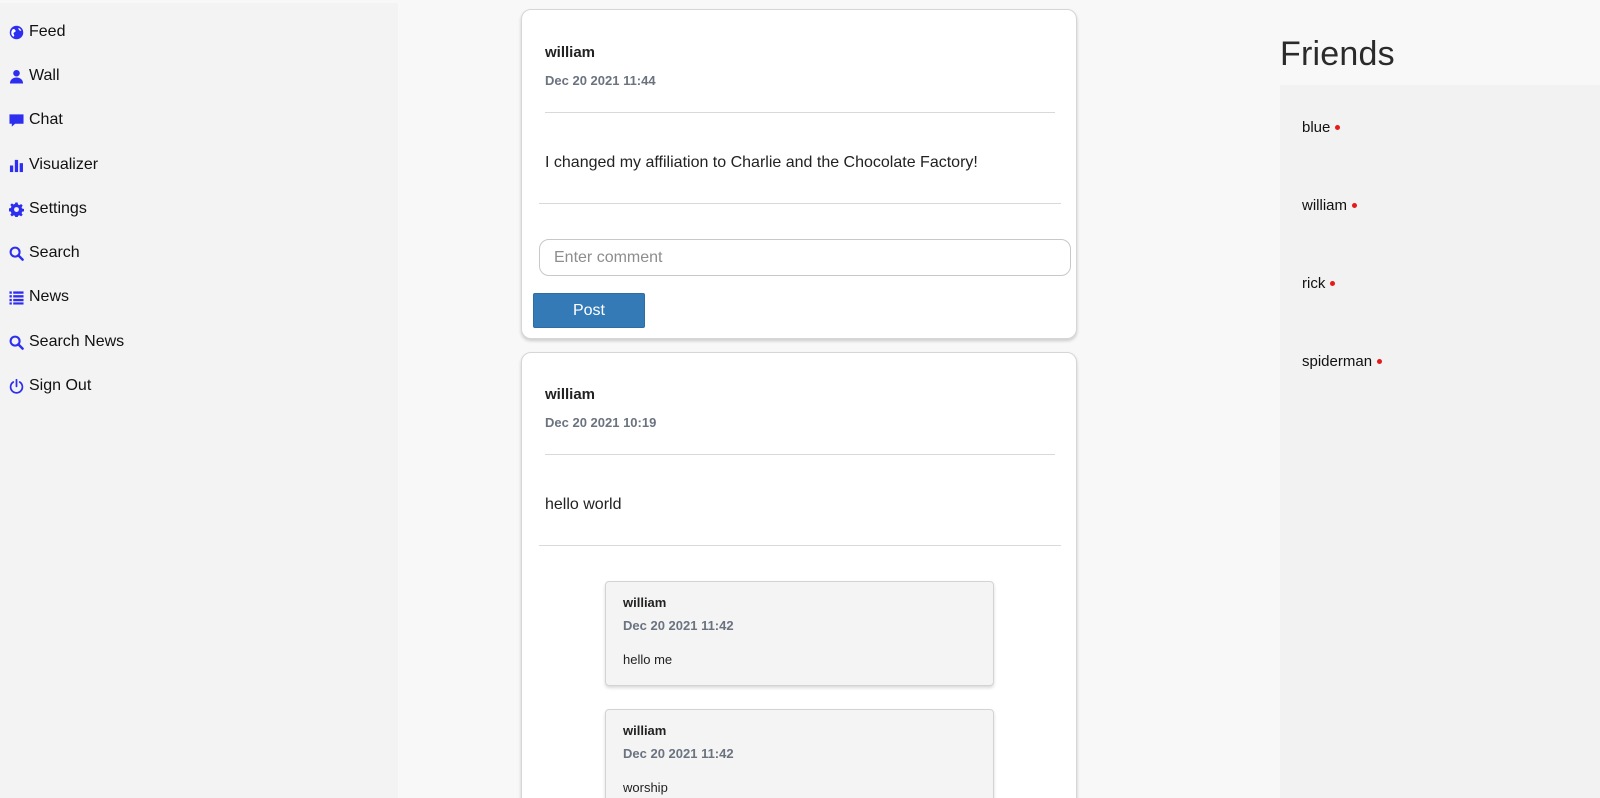  Describe the element at coordinates (805, 257) in the screenshot. I see `comment-input` at that location.